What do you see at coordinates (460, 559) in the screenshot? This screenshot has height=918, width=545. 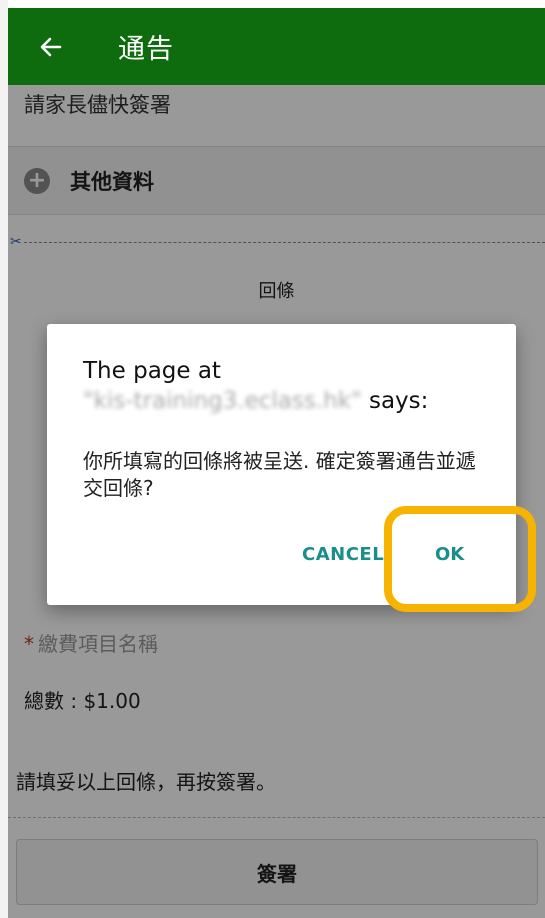 I see `ok-highlight-box` at bounding box center [460, 559].